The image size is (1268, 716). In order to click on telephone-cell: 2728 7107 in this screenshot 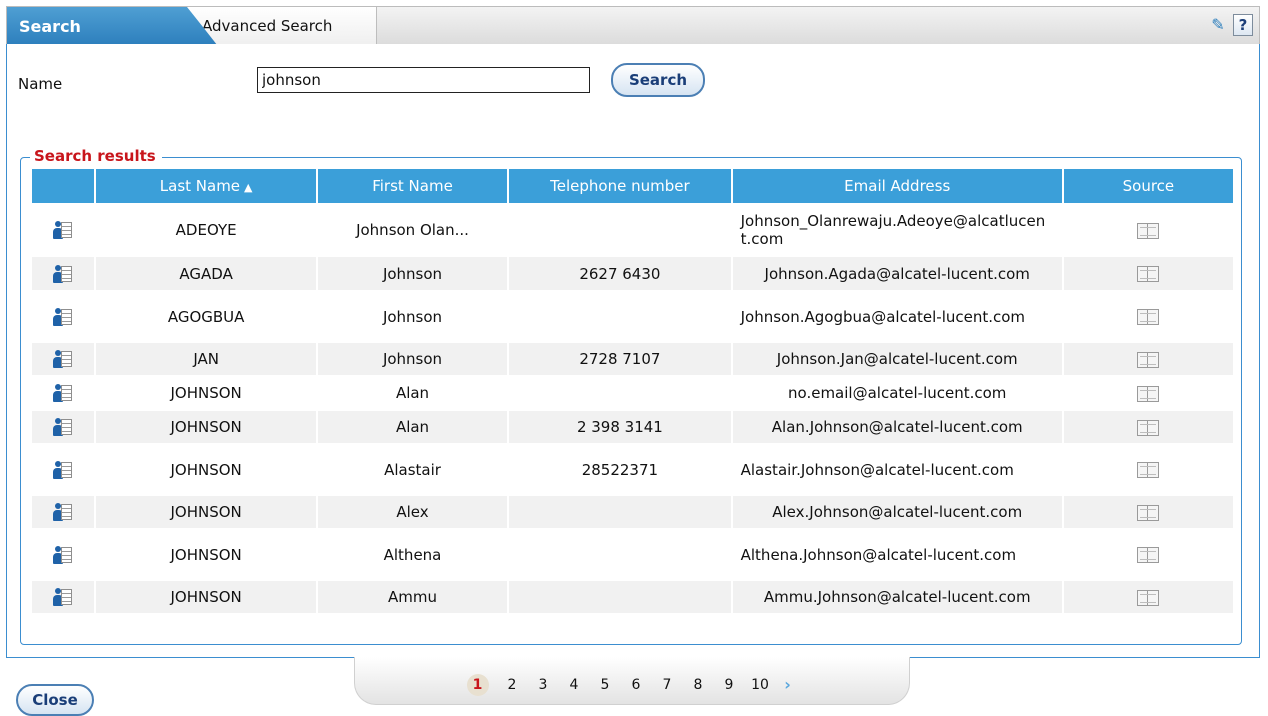, I will do `click(620, 359)`.